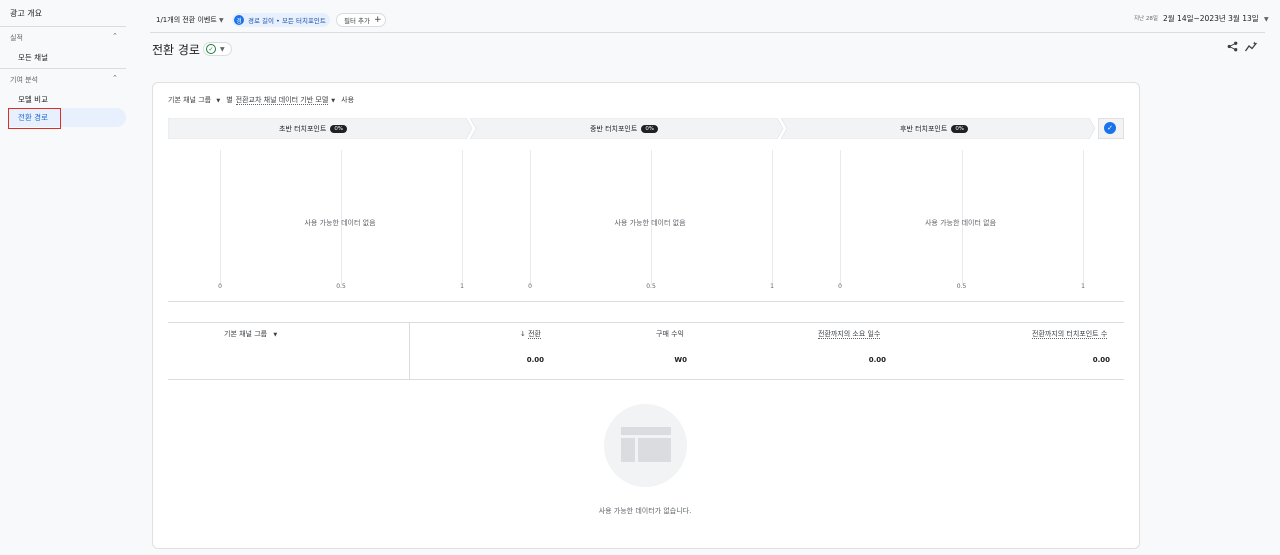 The height and width of the screenshot is (555, 1280). What do you see at coordinates (1211, 18) in the screenshot?
I see `date-range-label: 2월 14일~2023년 3월 13일` at bounding box center [1211, 18].